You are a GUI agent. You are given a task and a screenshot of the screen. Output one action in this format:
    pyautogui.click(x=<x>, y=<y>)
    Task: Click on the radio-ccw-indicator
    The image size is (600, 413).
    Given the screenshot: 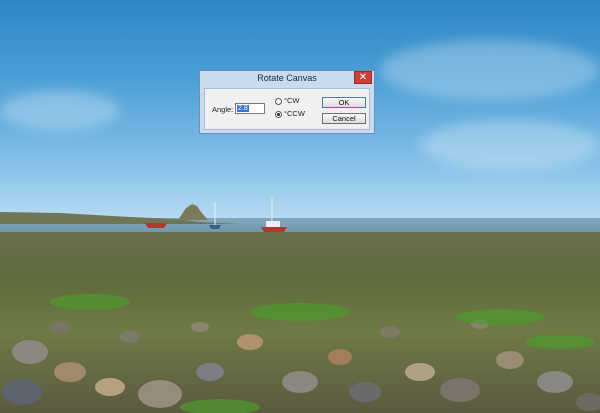 What is the action you would take?
    pyautogui.click(x=278, y=114)
    